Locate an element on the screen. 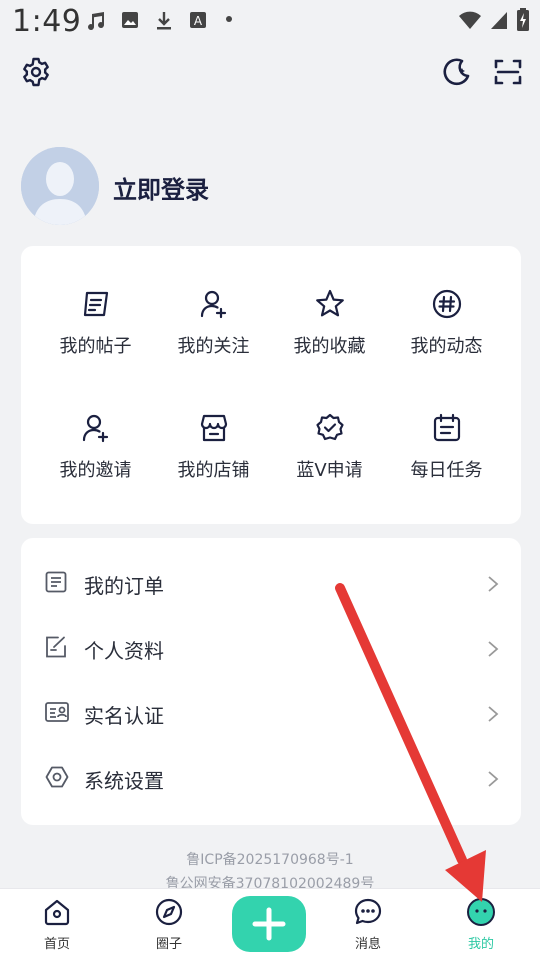  hash-icon is located at coordinates (446, 304).